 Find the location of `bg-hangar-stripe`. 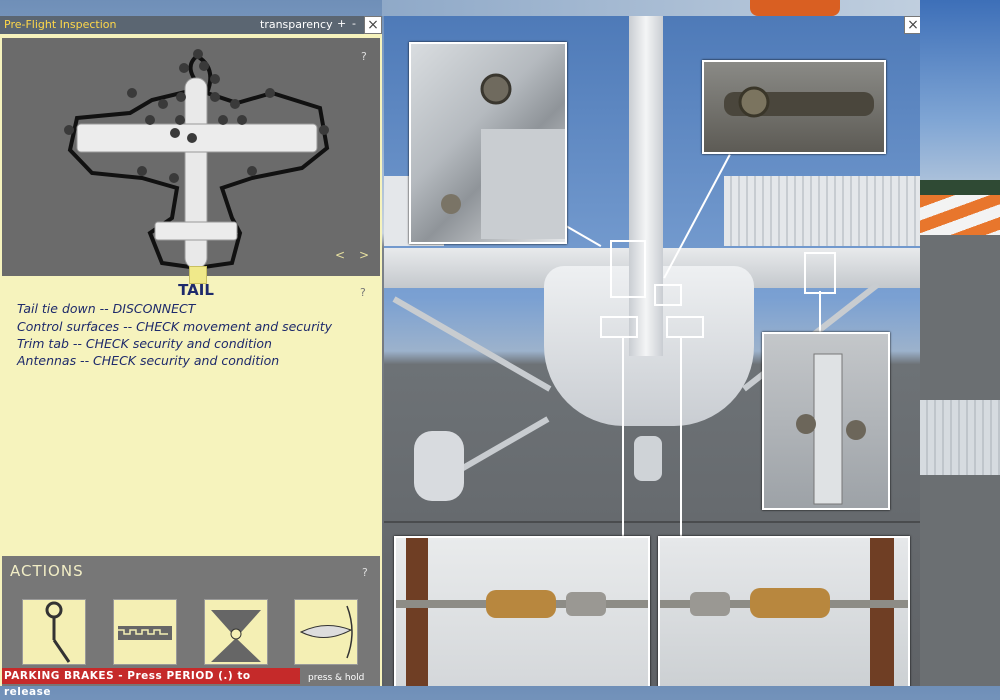

bg-hangar-stripe is located at coordinates (960, 215).